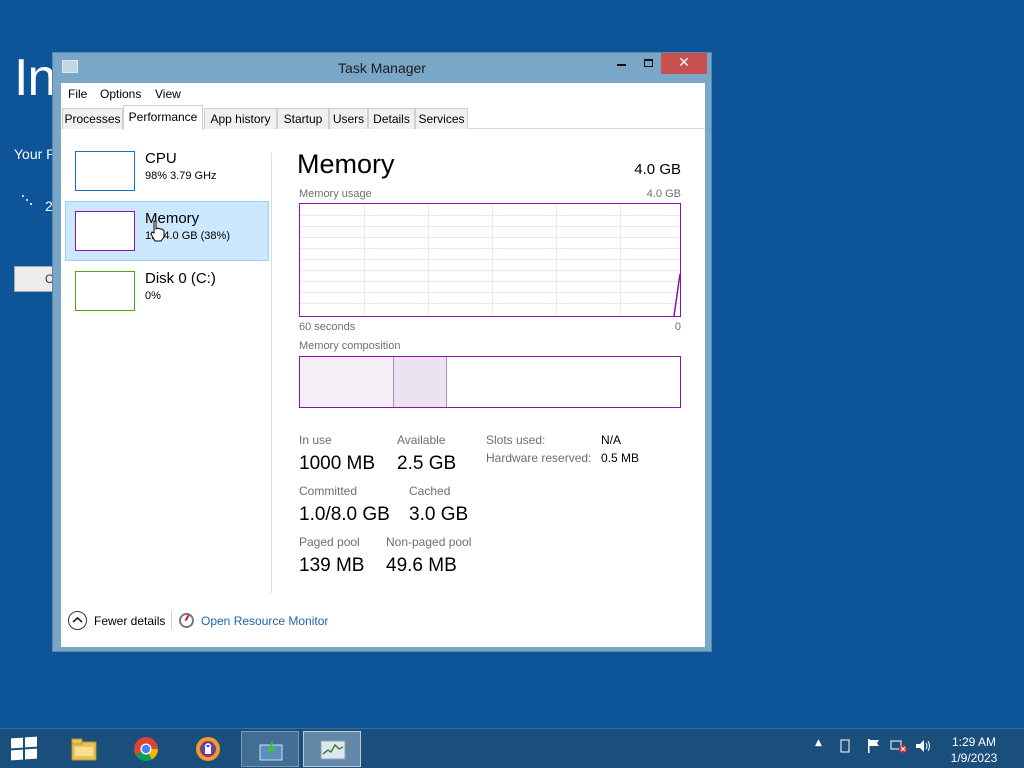  Describe the element at coordinates (120, 94) in the screenshot. I see `menu-options: Options` at that location.